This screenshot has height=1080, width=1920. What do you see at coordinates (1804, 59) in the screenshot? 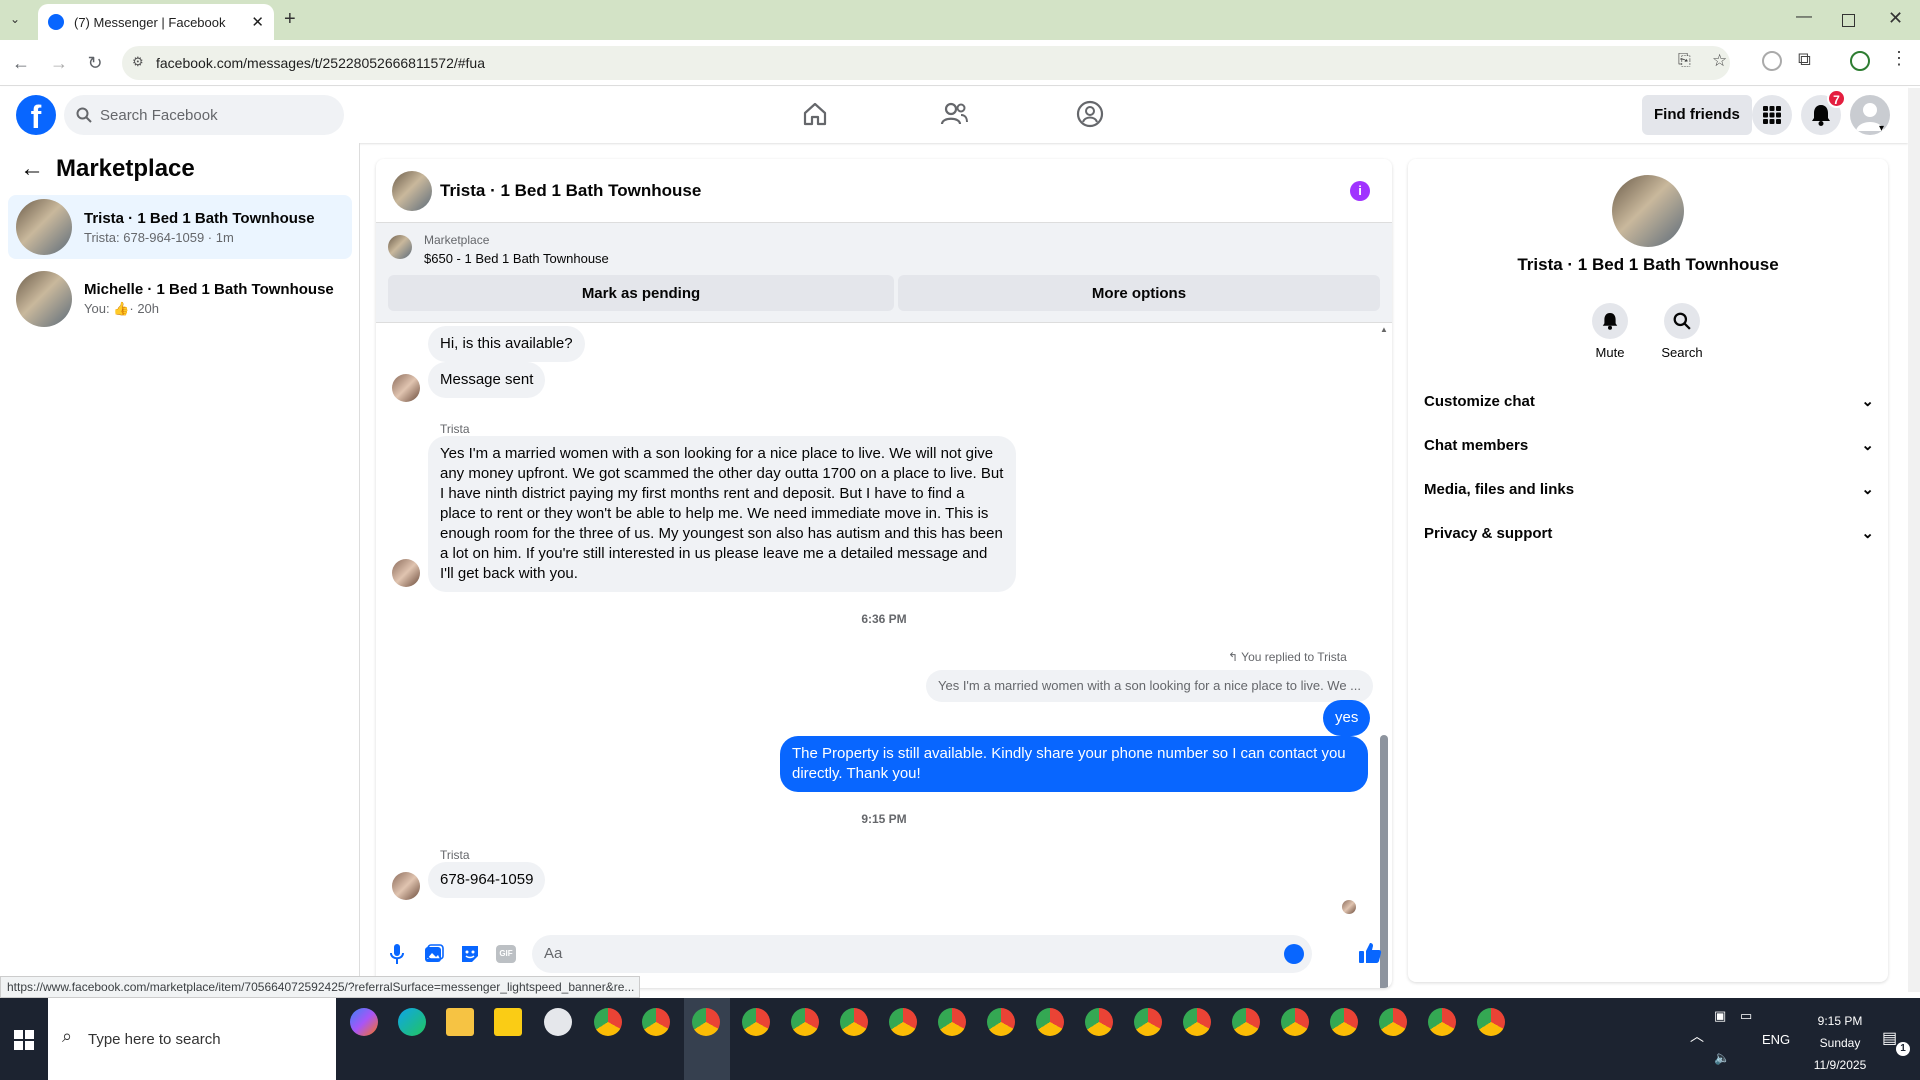
I see `extensions-icon: ⧉` at bounding box center [1804, 59].